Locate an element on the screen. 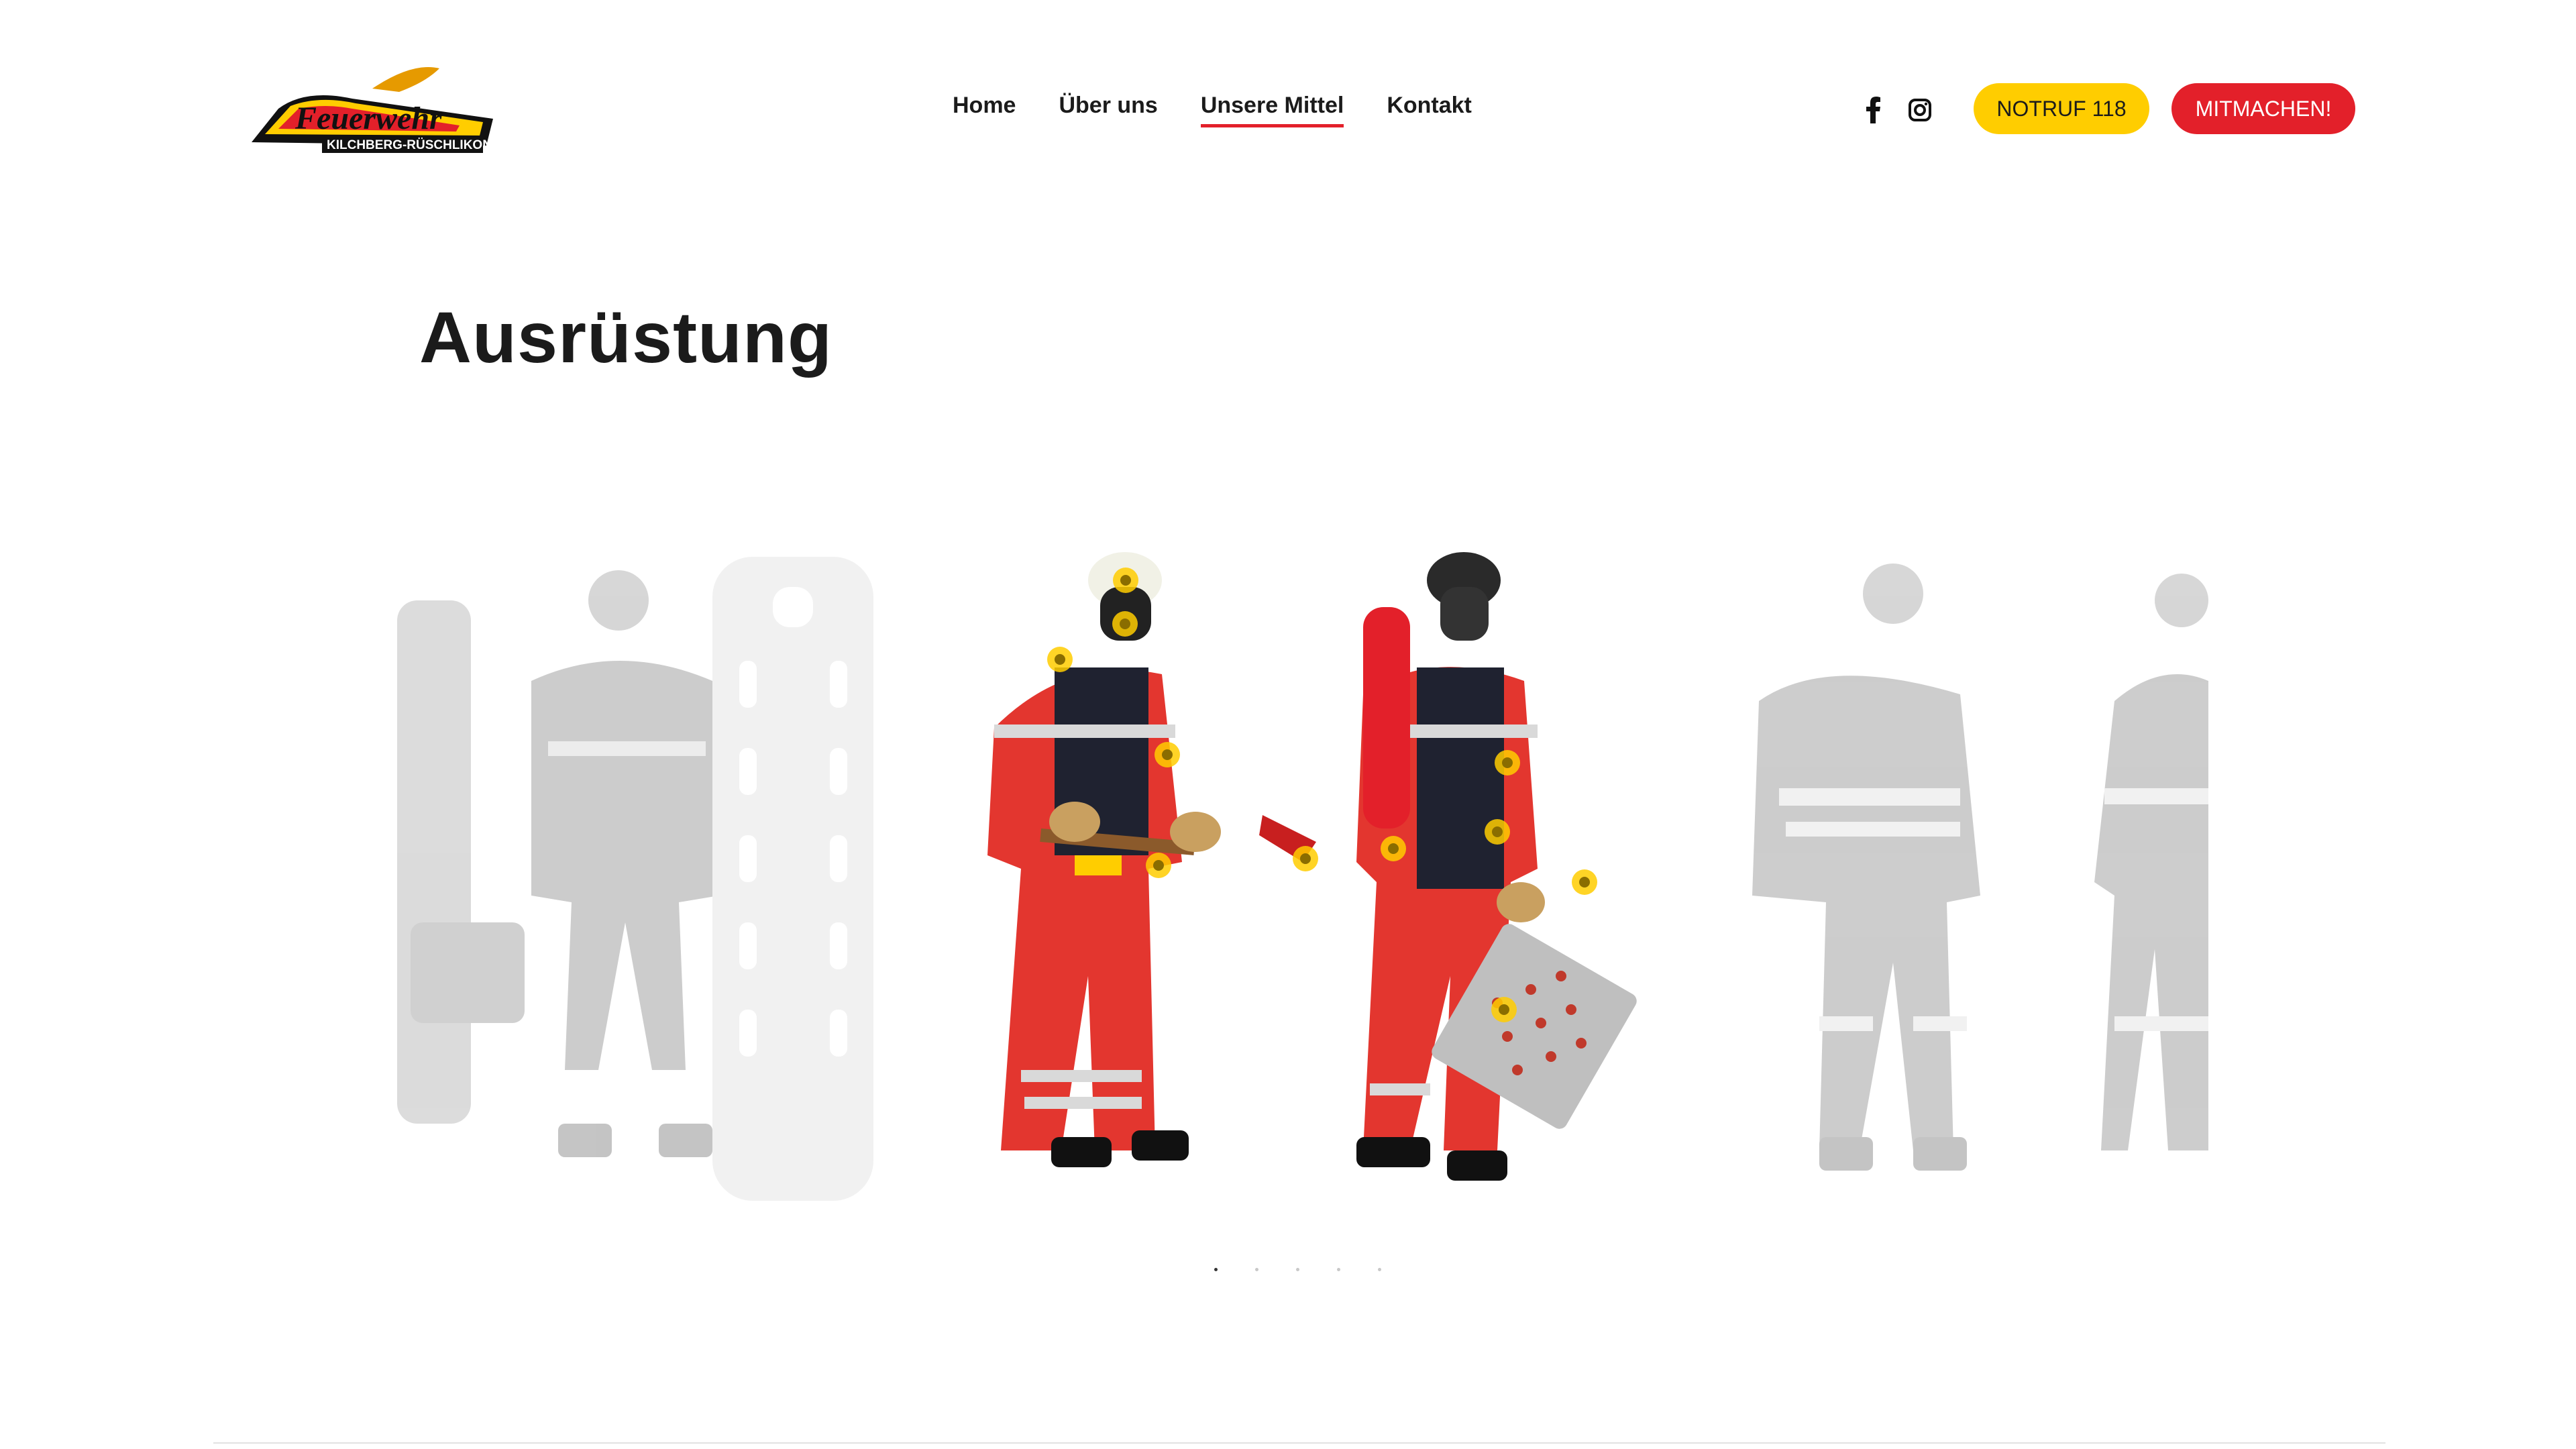  carousel-pagination is located at coordinates (1297, 1269).